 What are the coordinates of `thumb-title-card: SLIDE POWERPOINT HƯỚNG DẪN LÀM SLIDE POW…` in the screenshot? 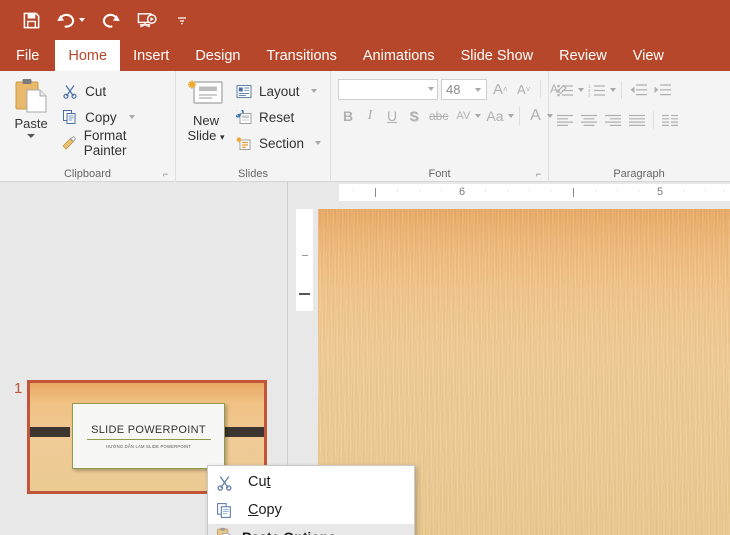 It's located at (148, 436).